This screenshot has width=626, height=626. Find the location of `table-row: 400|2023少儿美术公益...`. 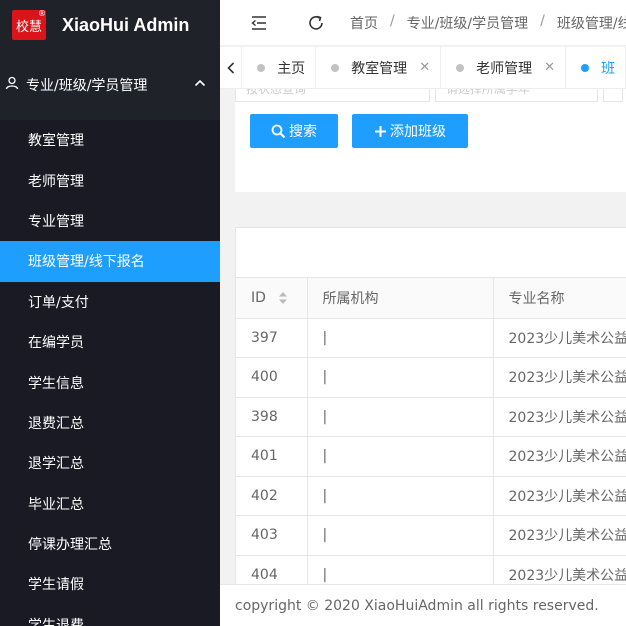

table-row: 400|2023少儿美术公益... is located at coordinates (431, 377).